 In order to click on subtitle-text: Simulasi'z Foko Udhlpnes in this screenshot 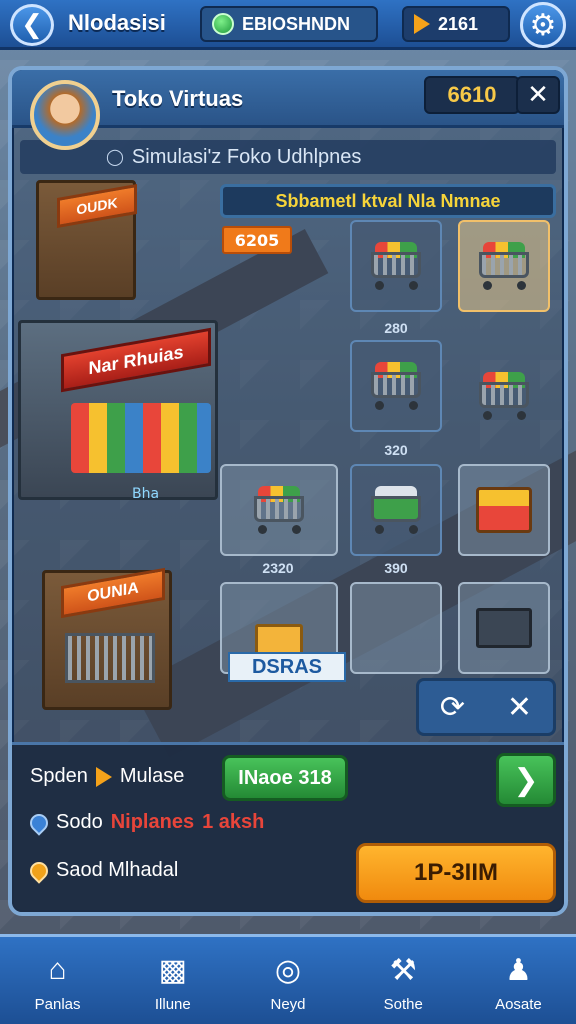, I will do `click(246, 156)`.